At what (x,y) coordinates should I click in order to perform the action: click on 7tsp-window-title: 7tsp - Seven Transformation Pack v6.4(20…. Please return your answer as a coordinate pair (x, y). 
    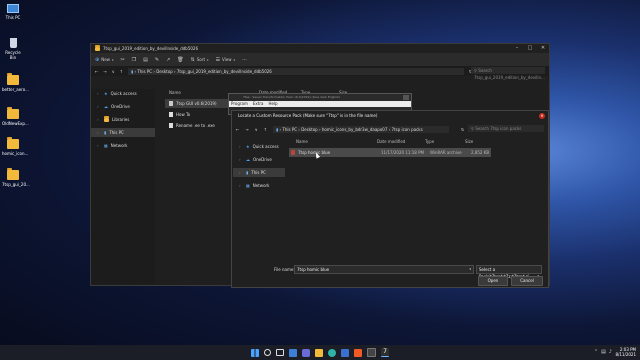
    Looking at the image, I should click on (320, 97).